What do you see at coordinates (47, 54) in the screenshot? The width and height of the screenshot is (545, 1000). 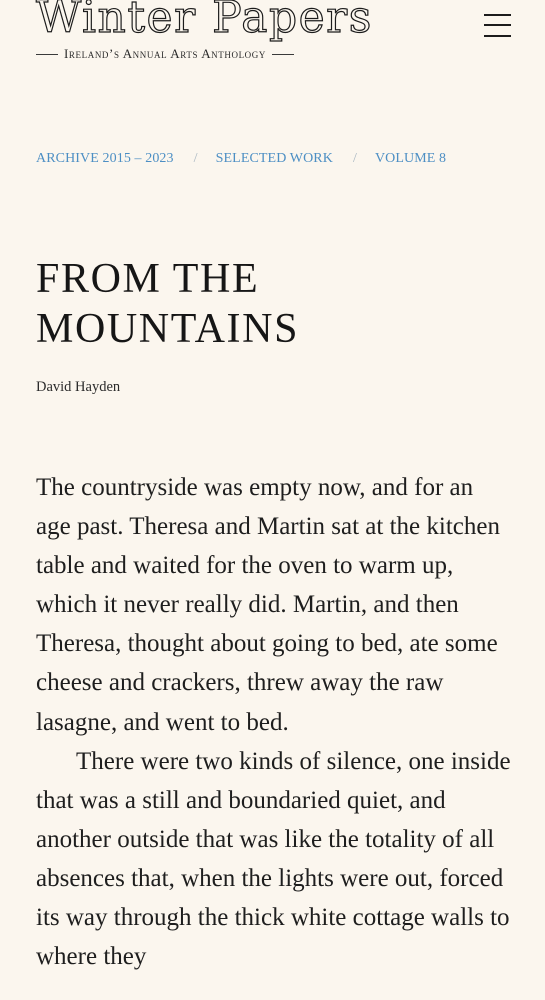 I see `tagline-rule-left` at bounding box center [47, 54].